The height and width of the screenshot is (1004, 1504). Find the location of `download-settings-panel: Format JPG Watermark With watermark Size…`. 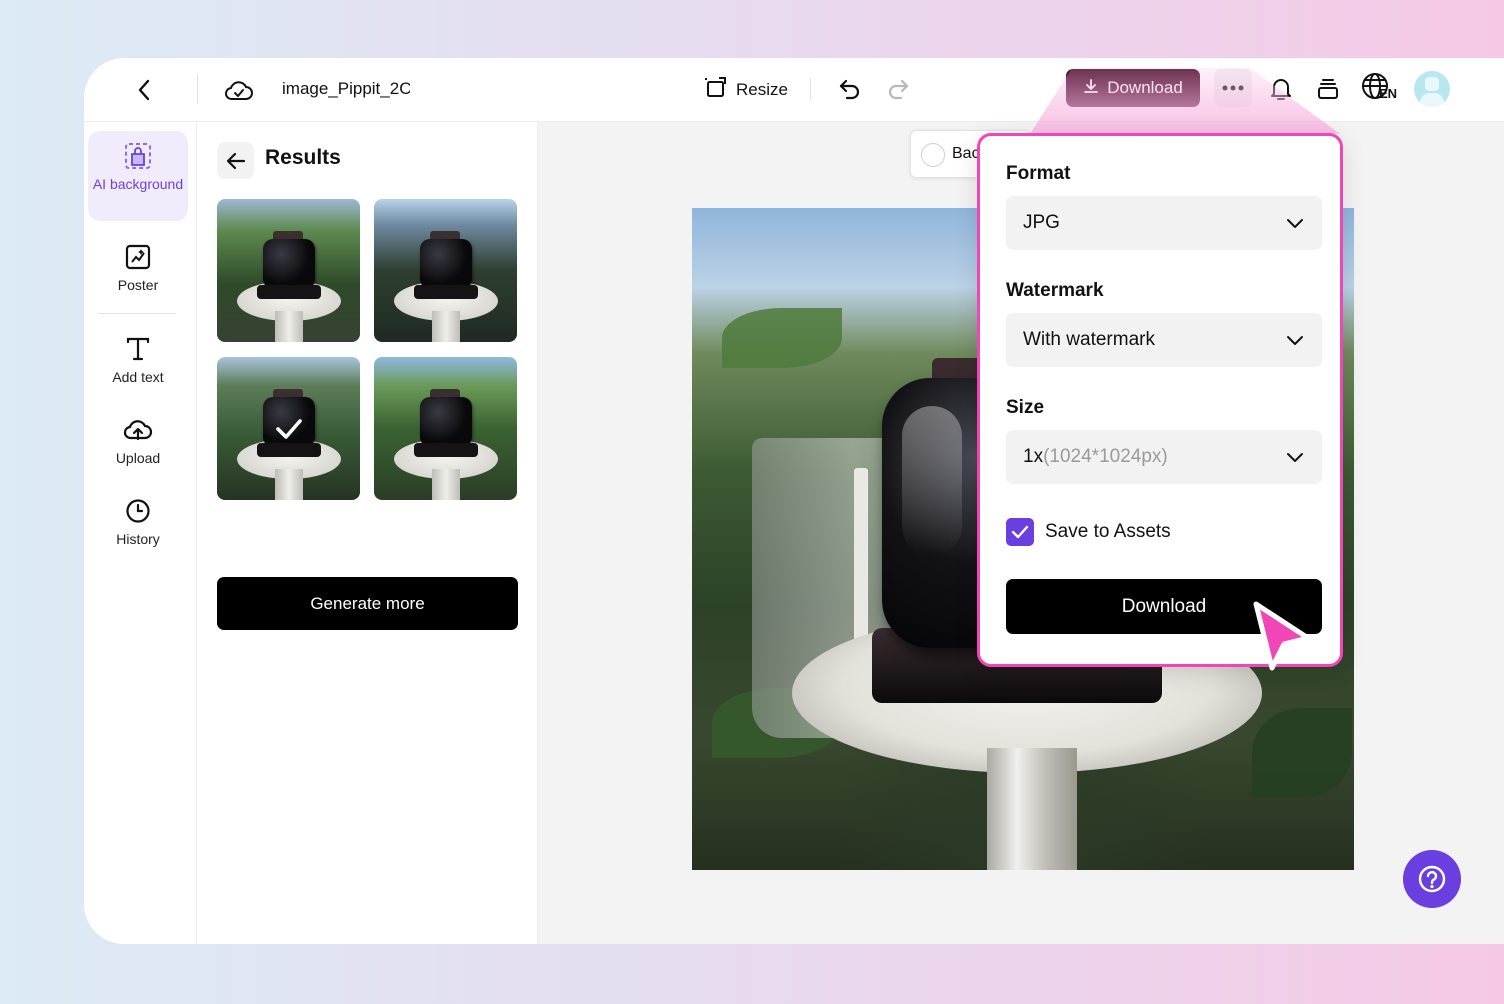

download-settings-panel: Format JPG Watermark With watermark Size… is located at coordinates (1160, 400).